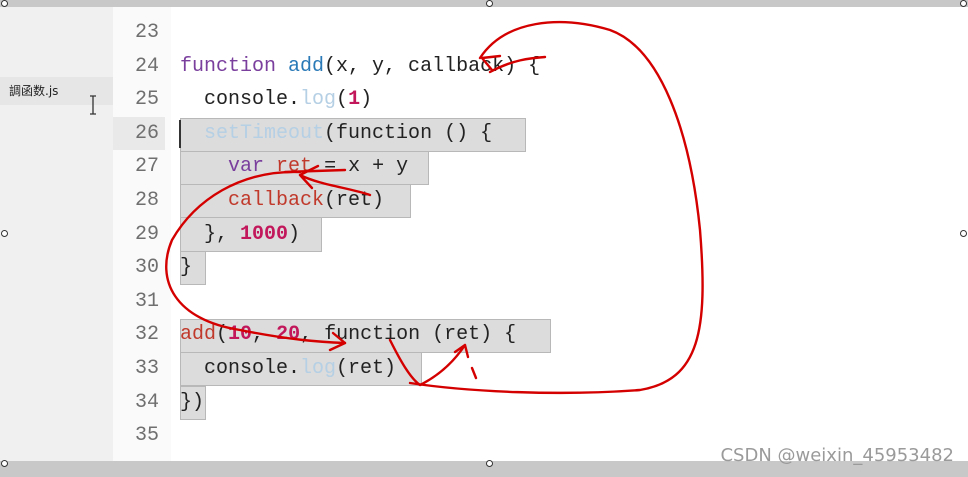 This screenshot has width=968, height=477. I want to click on ink-stroke-callback, so click(517, 64).